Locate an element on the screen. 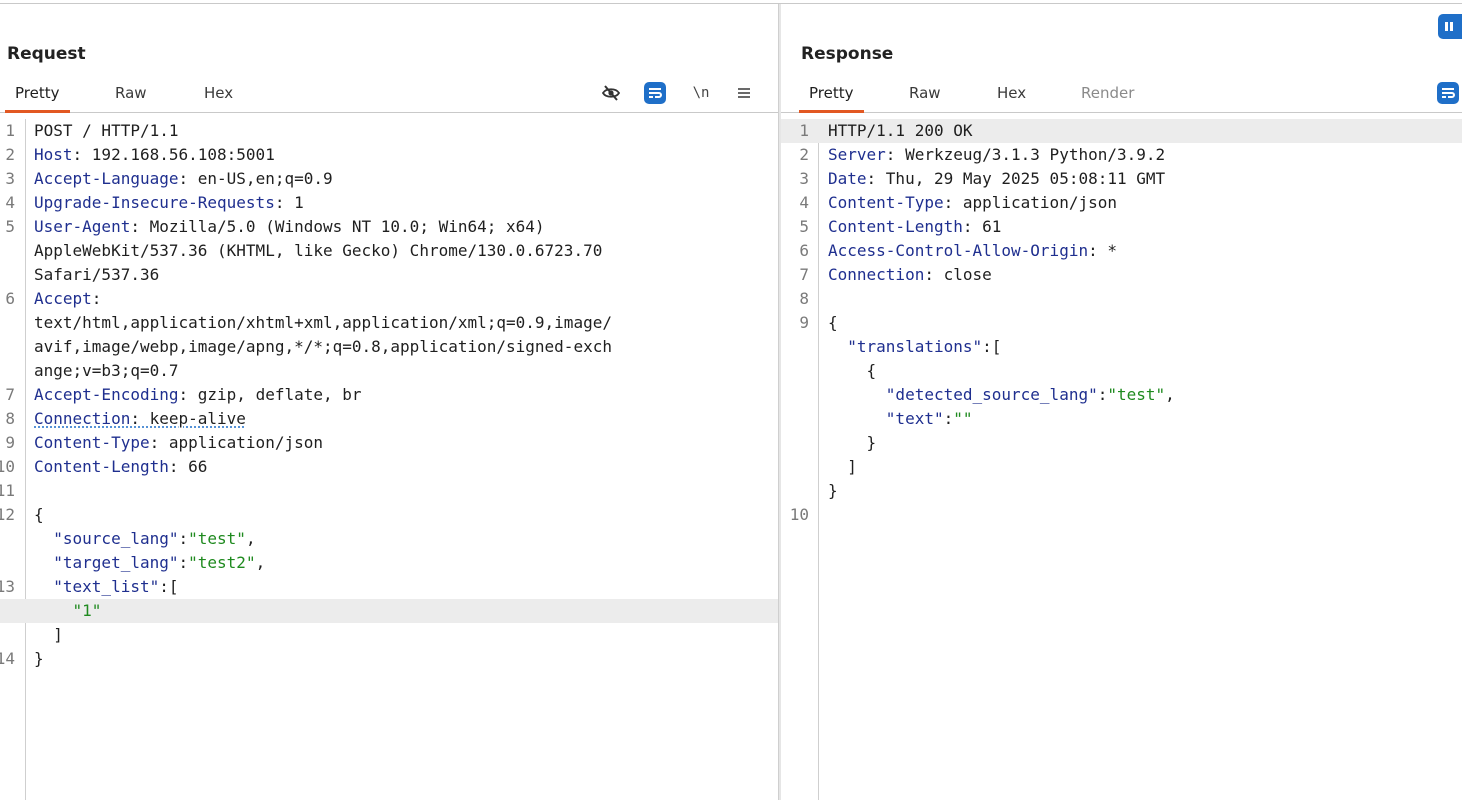 The width and height of the screenshot is (1462, 800). code-line: 13 "text_list":[ is located at coordinates (389, 587).